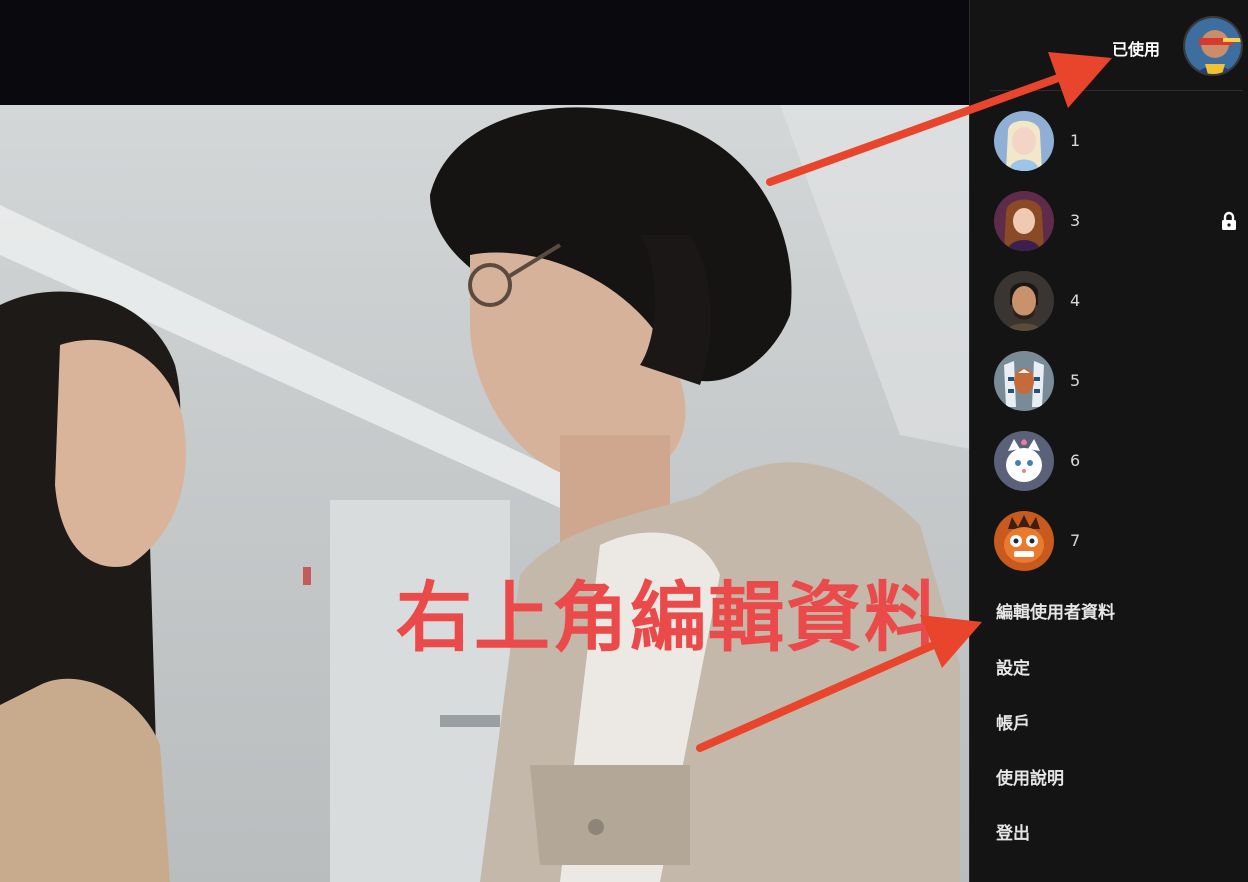 The height and width of the screenshot is (882, 1248). I want to click on ahsoka-avatar-icon, so click(1024, 381).